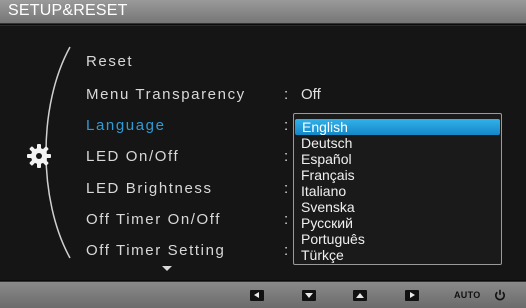 This screenshot has height=308, width=526. I want to click on auto-button: AUTO, so click(467, 295).